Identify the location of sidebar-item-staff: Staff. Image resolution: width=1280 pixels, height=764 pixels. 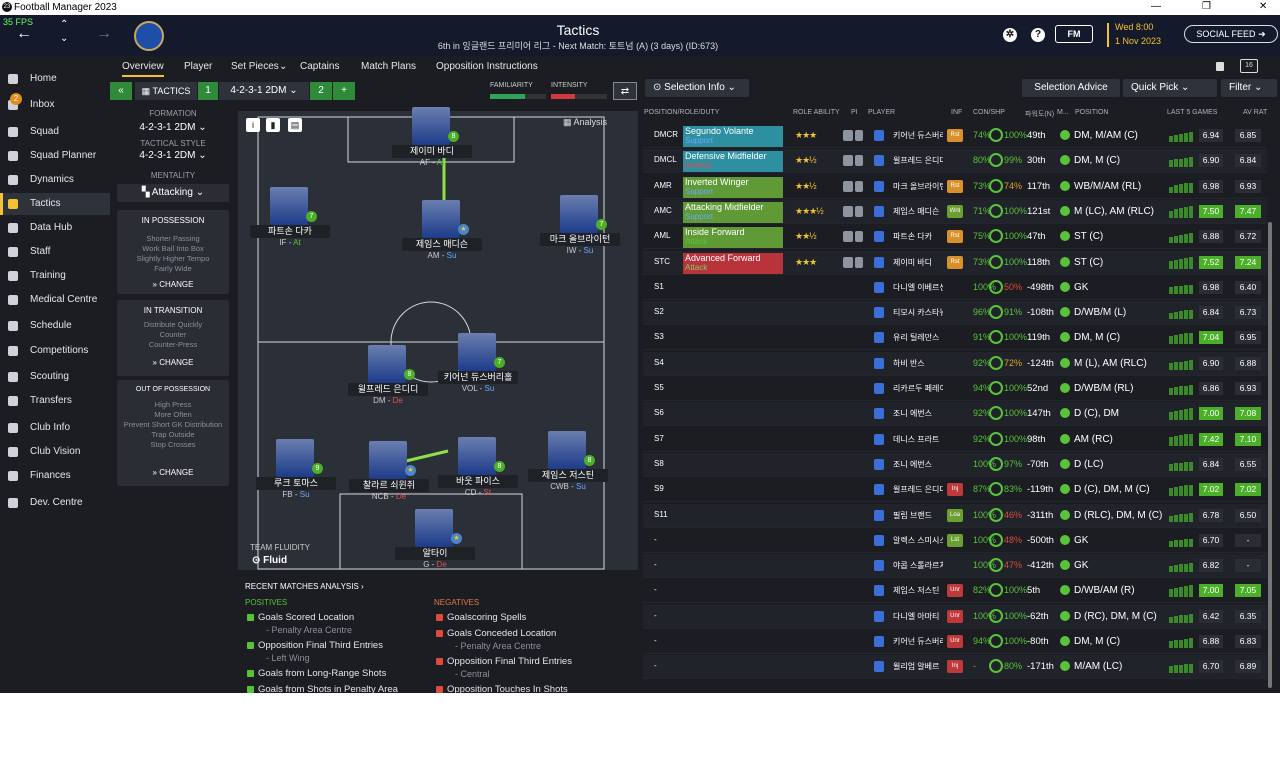
(55, 252).